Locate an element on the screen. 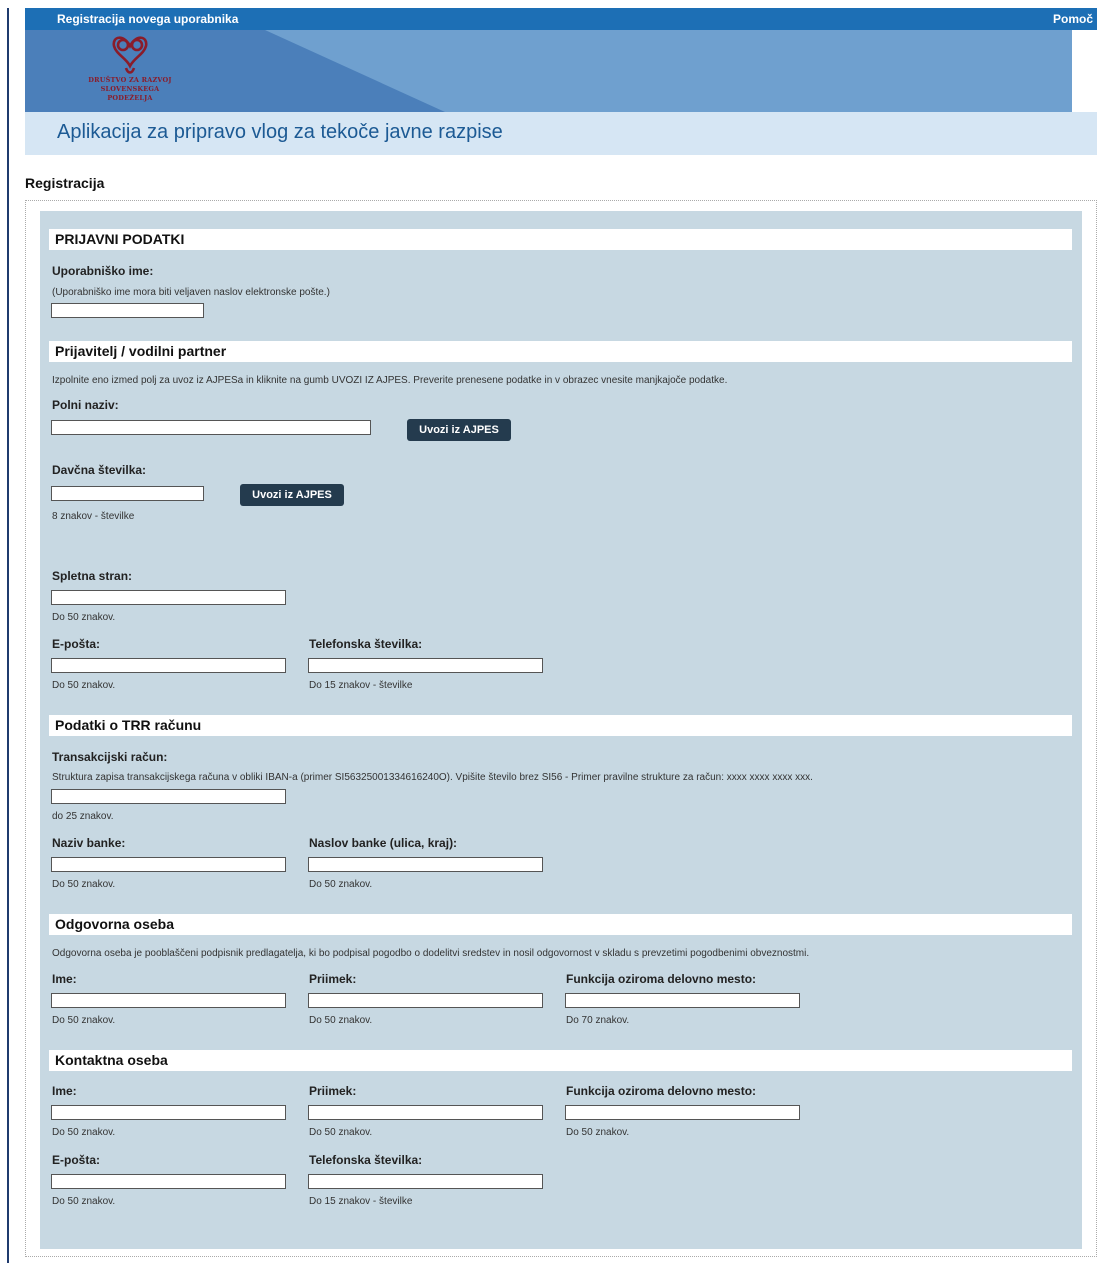 This screenshot has height=1263, width=1099. section-responsible-person: Odgovorna oseba is located at coordinates (560, 924).